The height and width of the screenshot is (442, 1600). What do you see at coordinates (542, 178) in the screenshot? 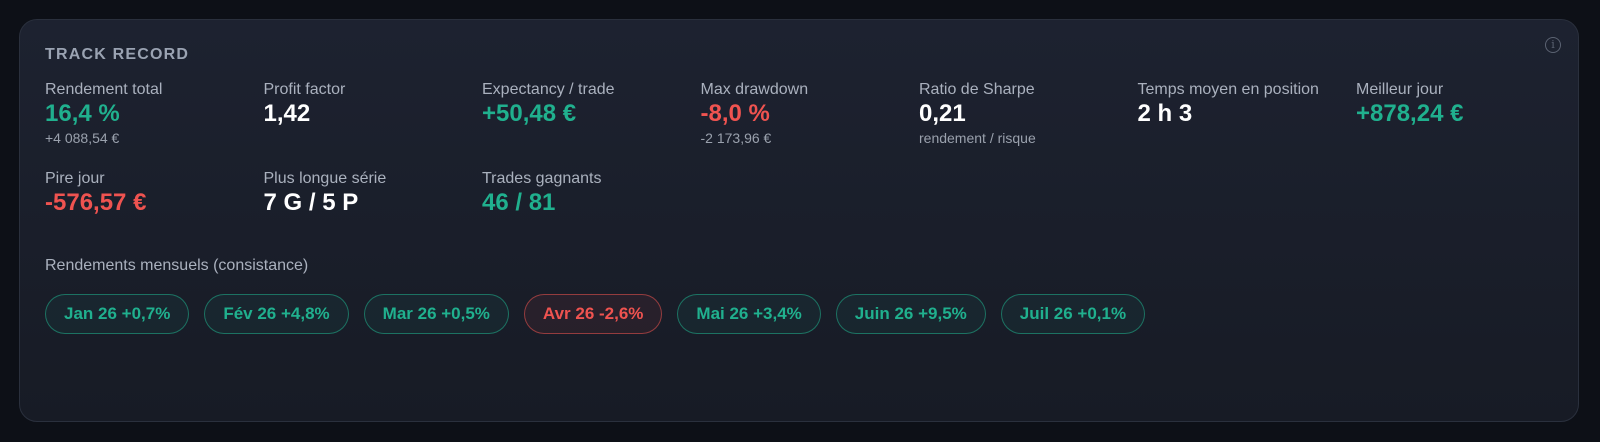
I see `metric-label: Trades gagnants` at bounding box center [542, 178].